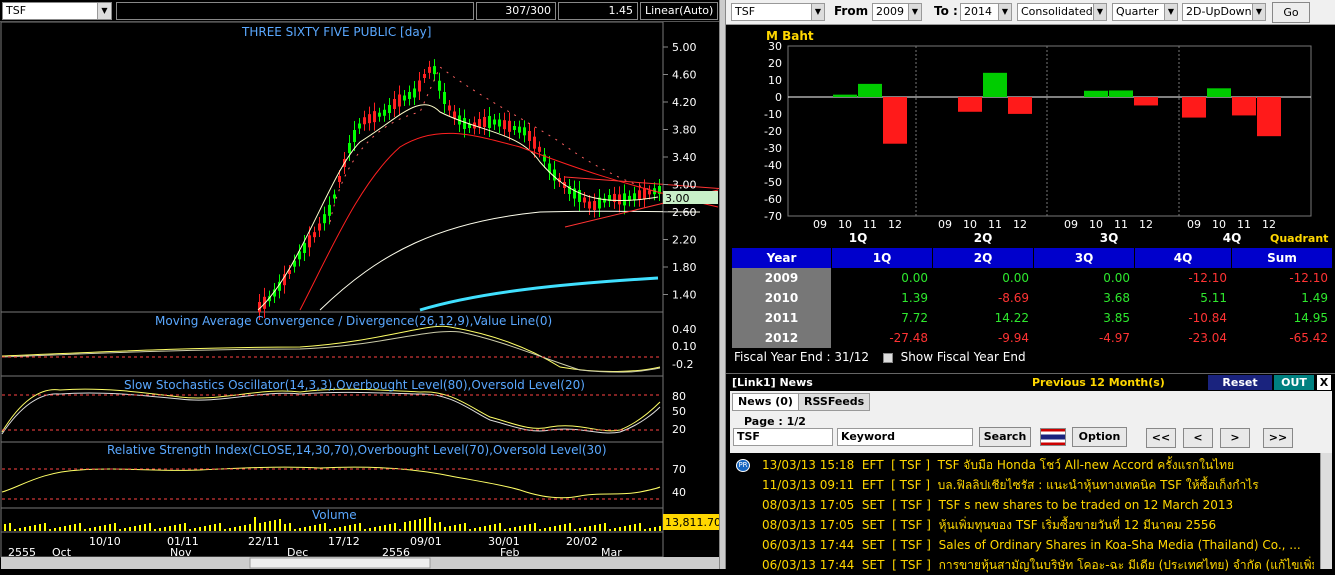 This screenshot has width=1335, height=575. Describe the element at coordinates (264, 541) in the screenshot. I see `date-label-top: 22/11` at that location.